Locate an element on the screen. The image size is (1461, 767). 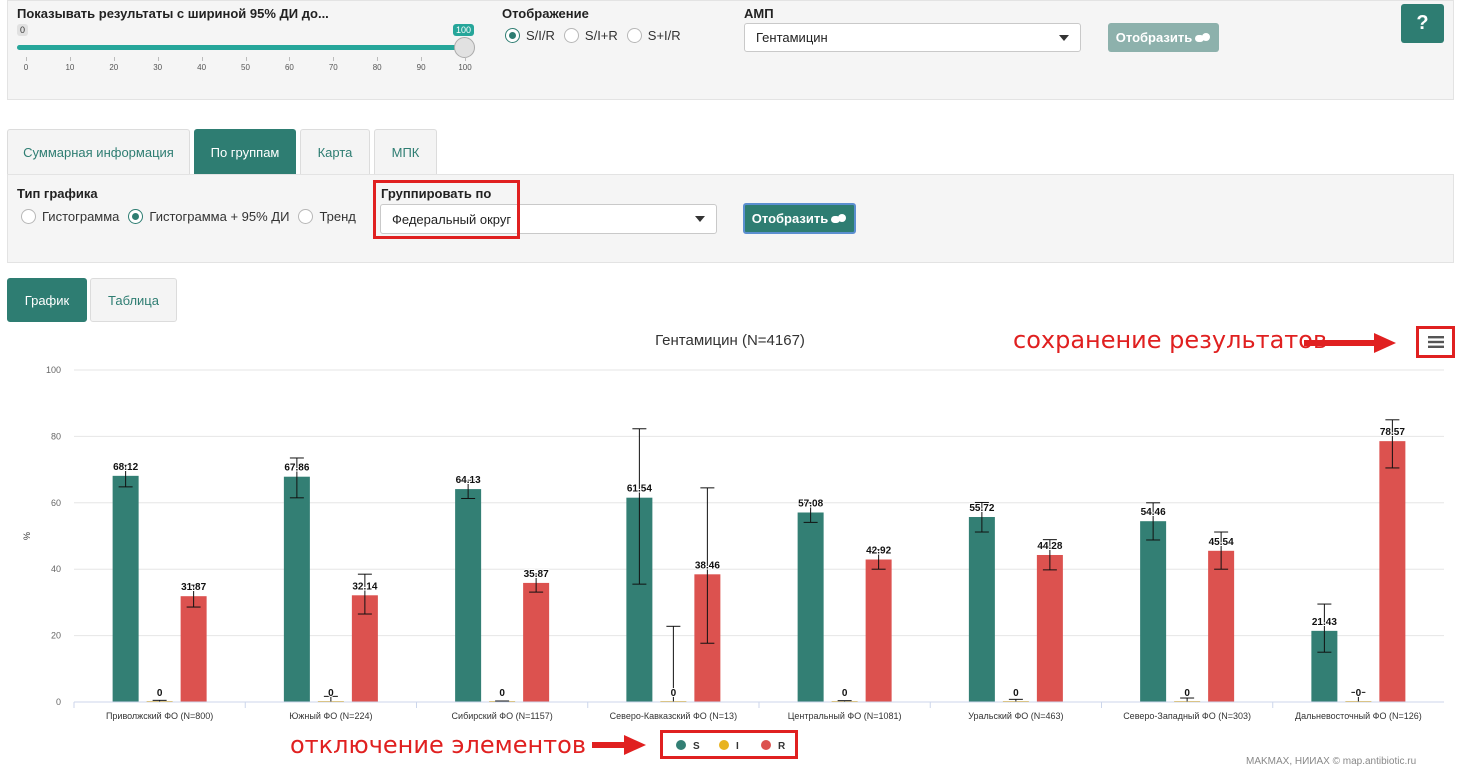
amp-select: Гентамицин is located at coordinates (912, 37).